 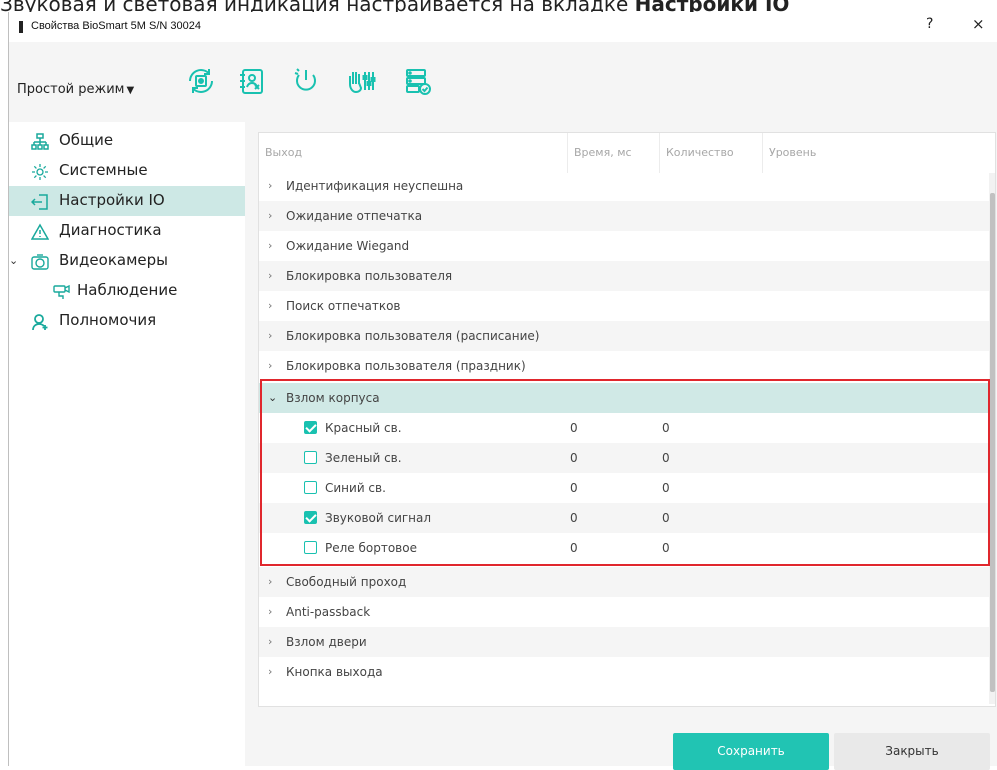 What do you see at coordinates (624, 276) in the screenshot?
I see `table-row: › Блокировка пользователя` at bounding box center [624, 276].